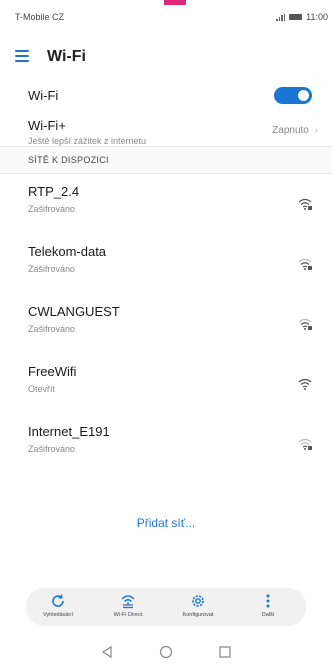  What do you see at coordinates (40, 17) in the screenshot?
I see `carrier-name: T-Mobile CZ` at bounding box center [40, 17].